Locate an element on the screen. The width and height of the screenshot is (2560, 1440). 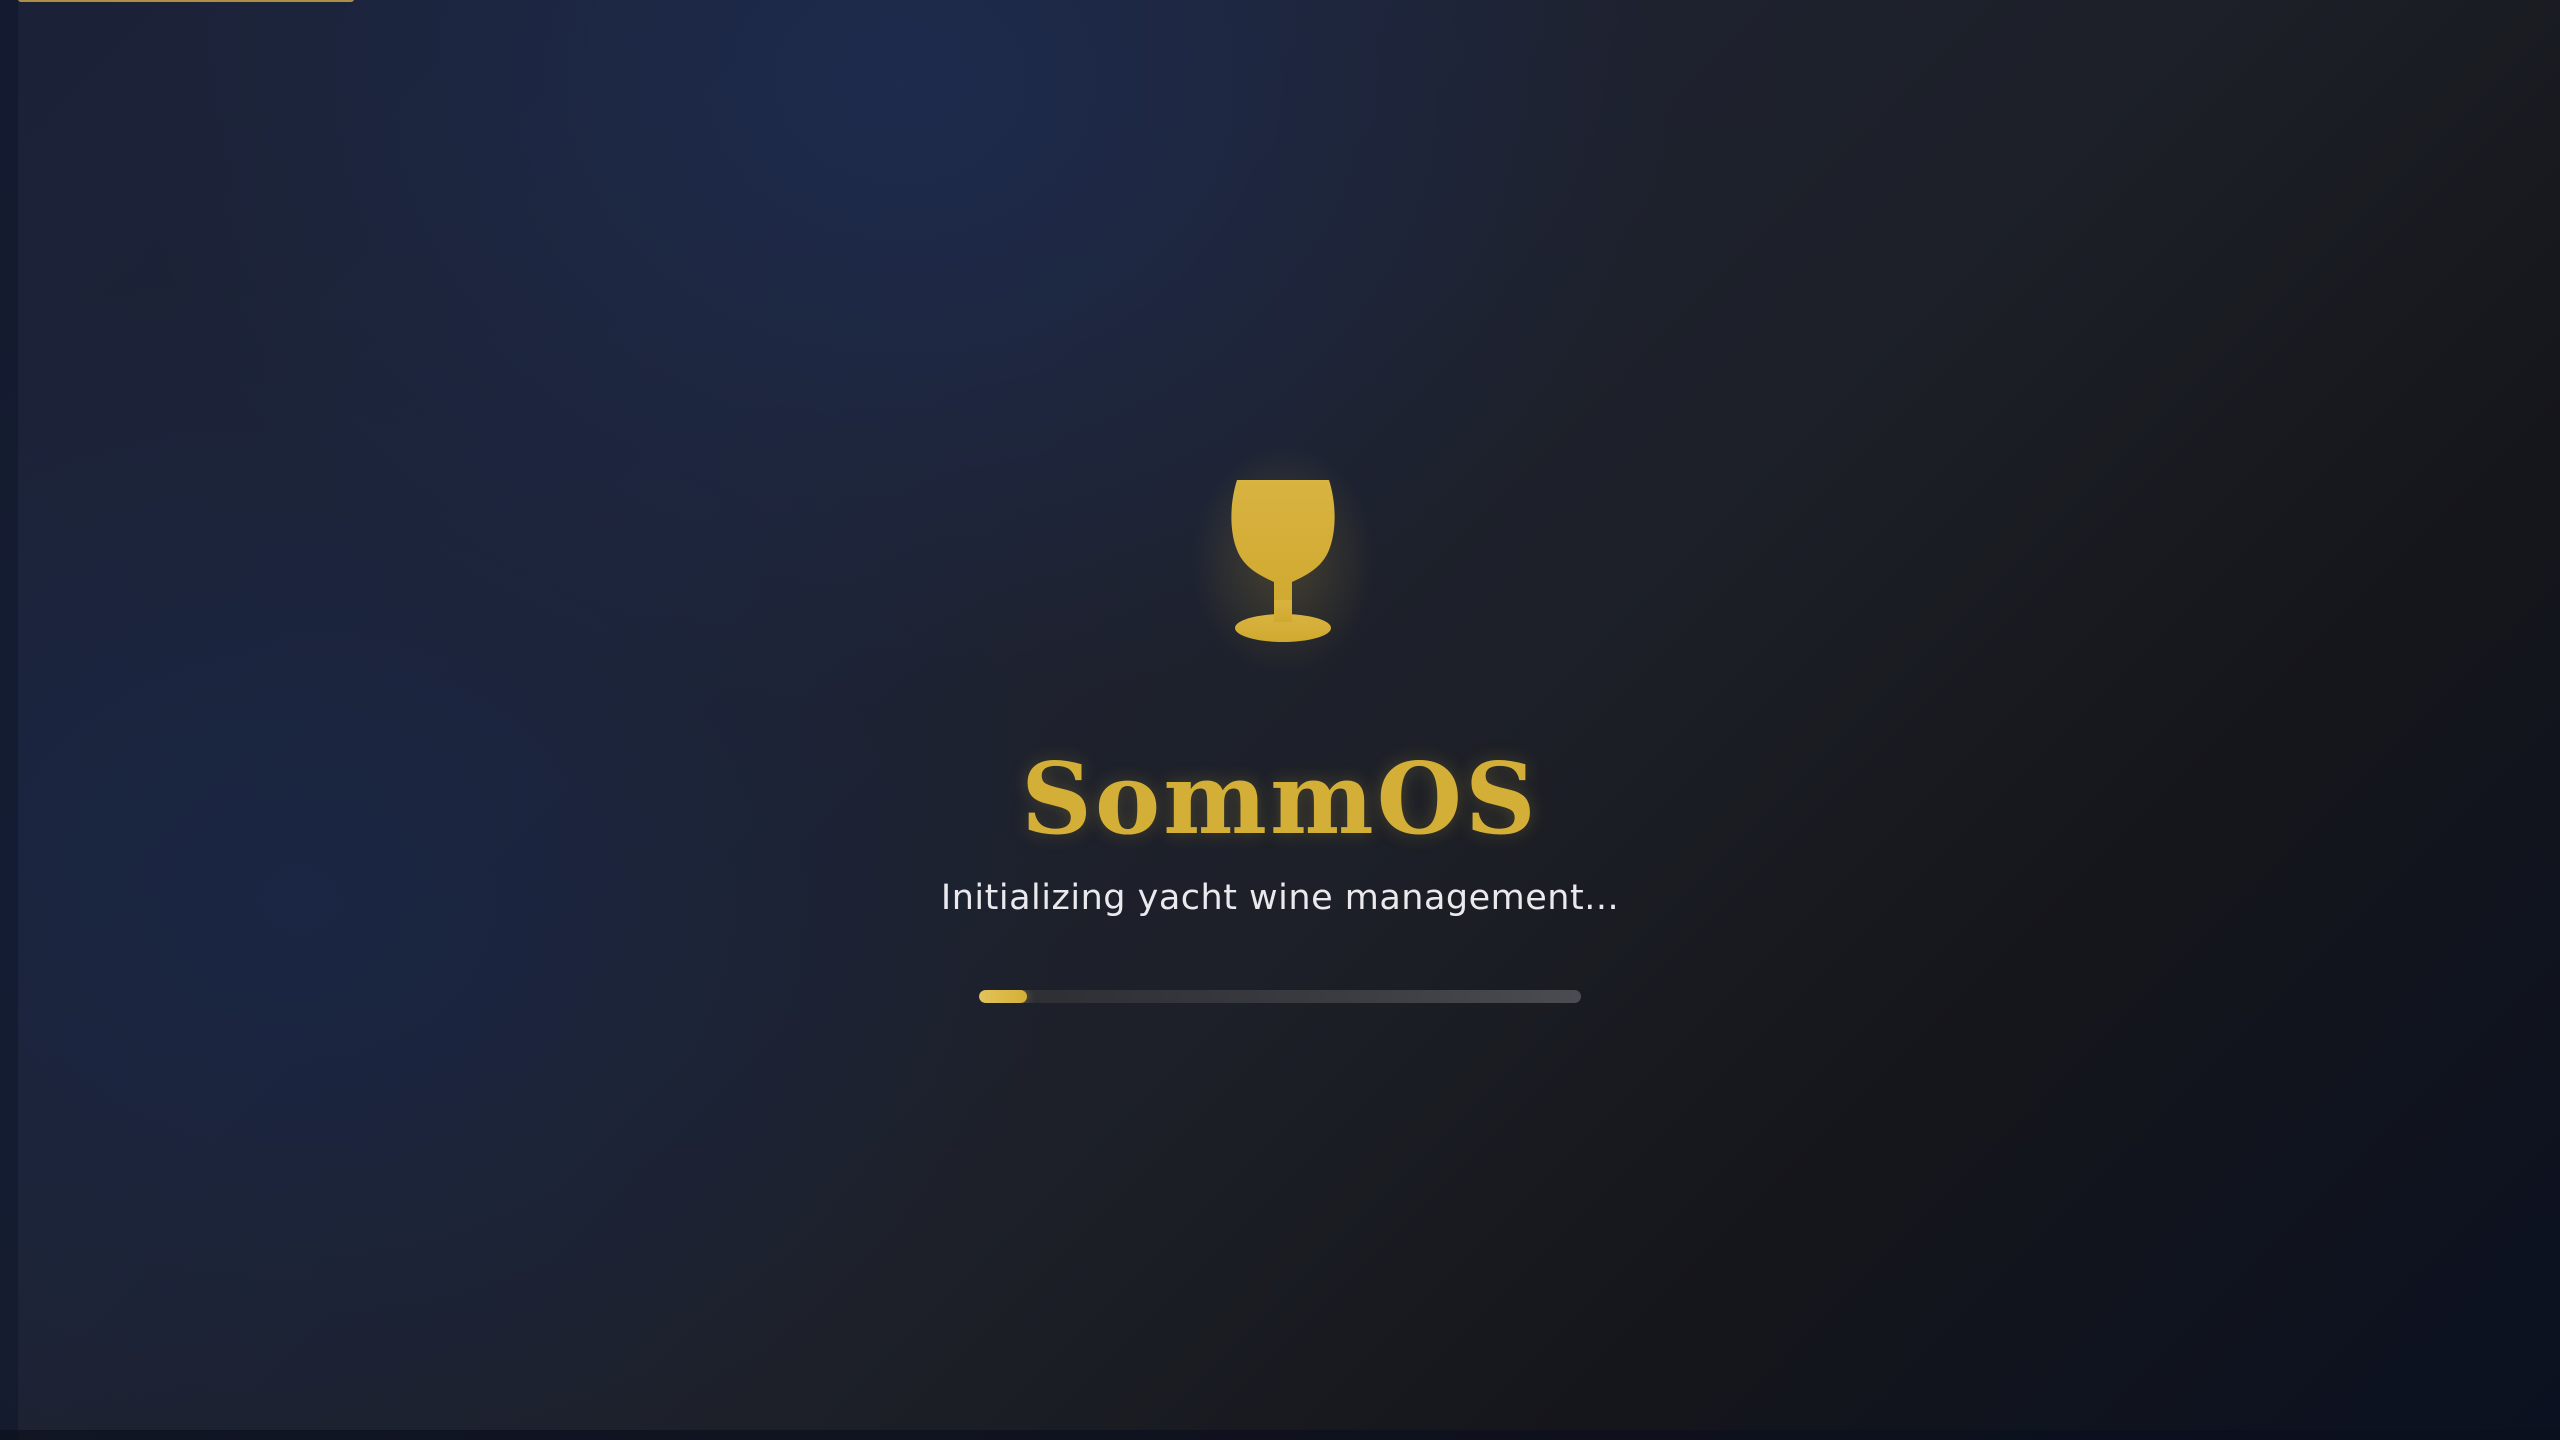
wine-glass-icon is located at coordinates (1283, 561).